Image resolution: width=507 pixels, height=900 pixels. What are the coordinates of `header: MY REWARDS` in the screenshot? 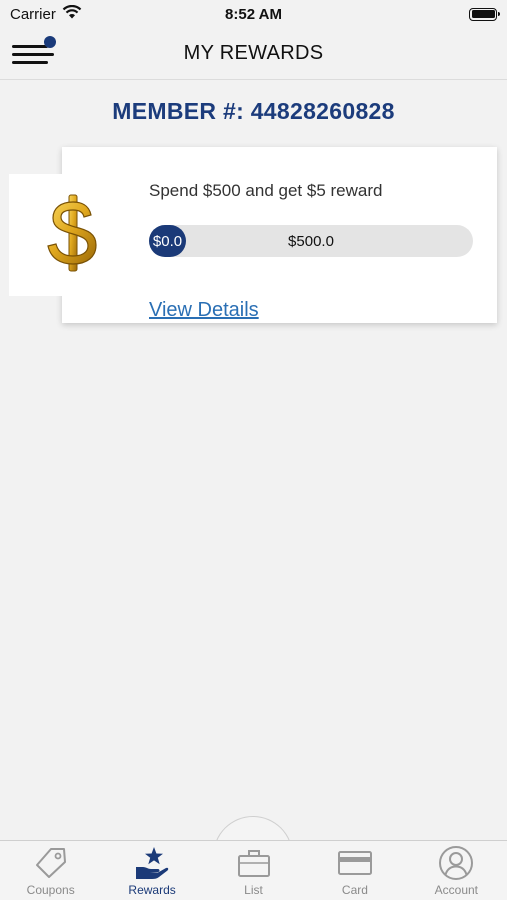 It's located at (253, 54).